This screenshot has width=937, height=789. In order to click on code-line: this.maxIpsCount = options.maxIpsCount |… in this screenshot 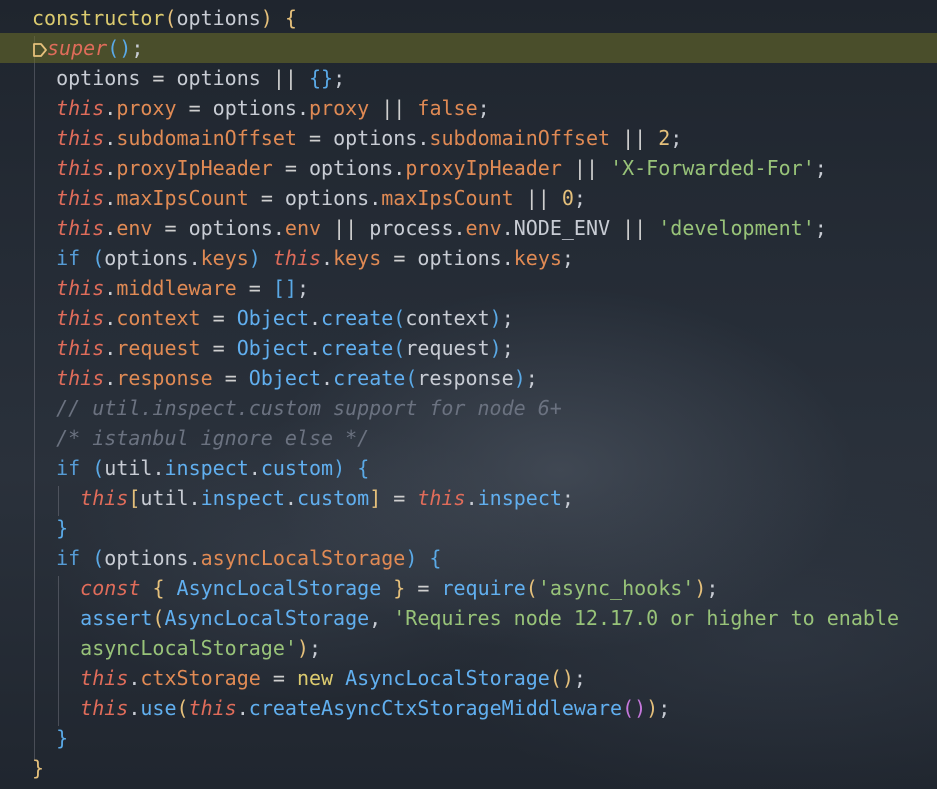, I will do `click(484, 198)`.